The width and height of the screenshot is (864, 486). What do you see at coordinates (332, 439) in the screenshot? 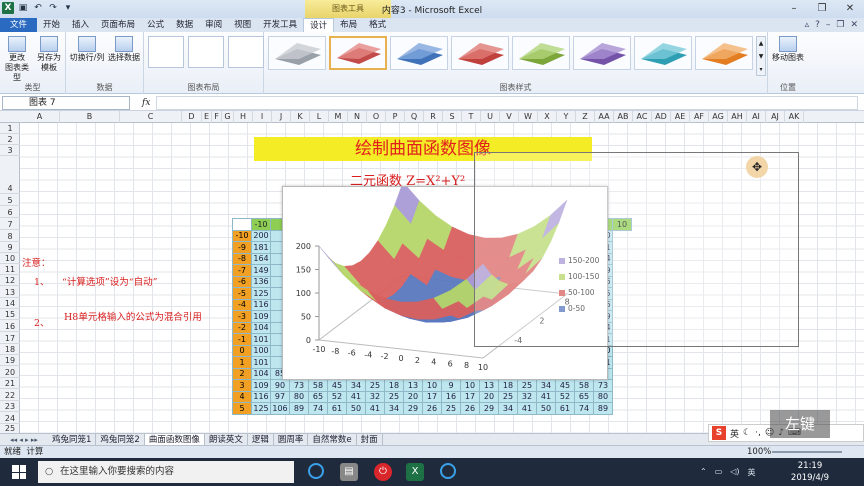
I see `sheet-tab: 自然常数e` at bounding box center [332, 439].